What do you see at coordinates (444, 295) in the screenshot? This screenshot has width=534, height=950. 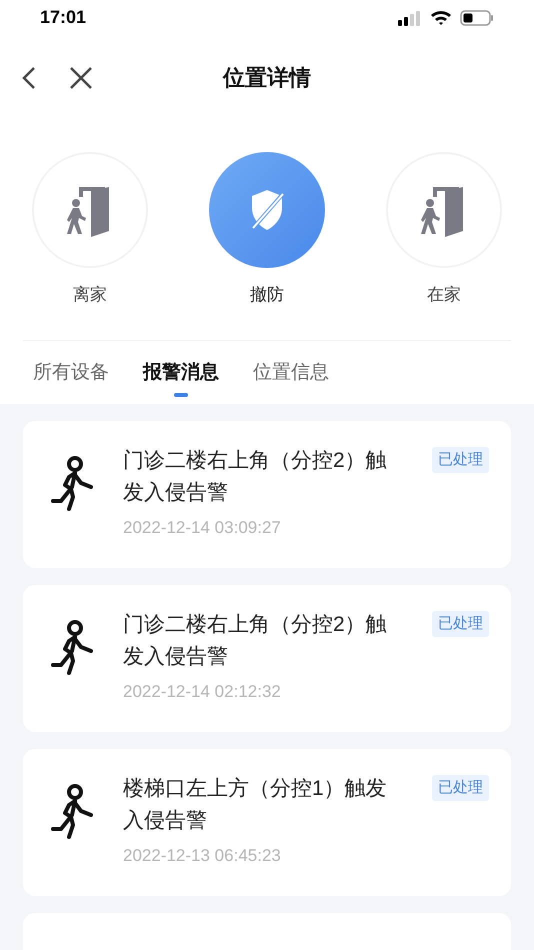 I see `mode-label: 在家` at bounding box center [444, 295].